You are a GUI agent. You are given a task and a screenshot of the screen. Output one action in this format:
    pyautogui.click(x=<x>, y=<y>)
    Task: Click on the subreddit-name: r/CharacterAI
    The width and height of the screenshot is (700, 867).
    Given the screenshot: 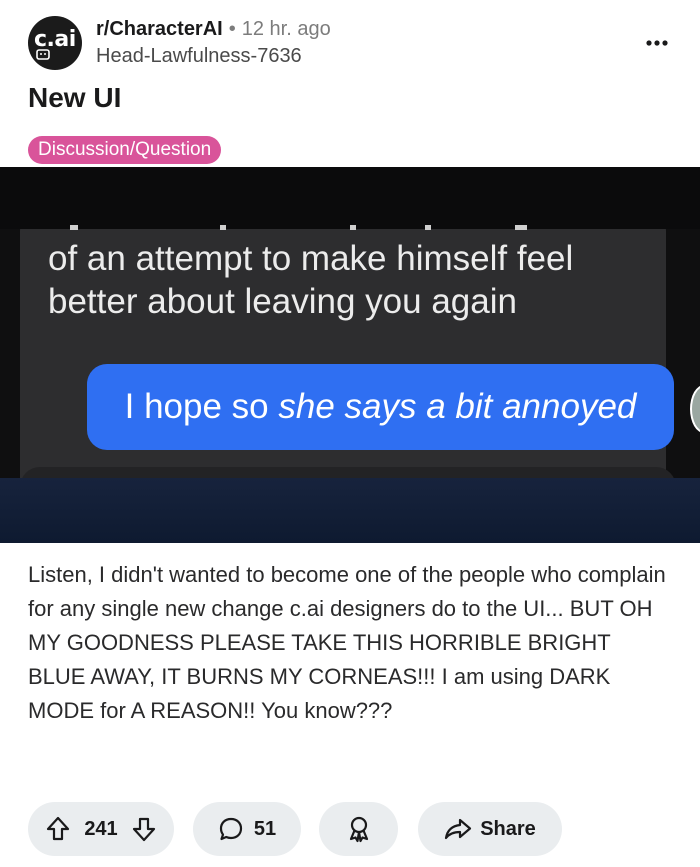 What is the action you would take?
    pyautogui.click(x=159, y=29)
    